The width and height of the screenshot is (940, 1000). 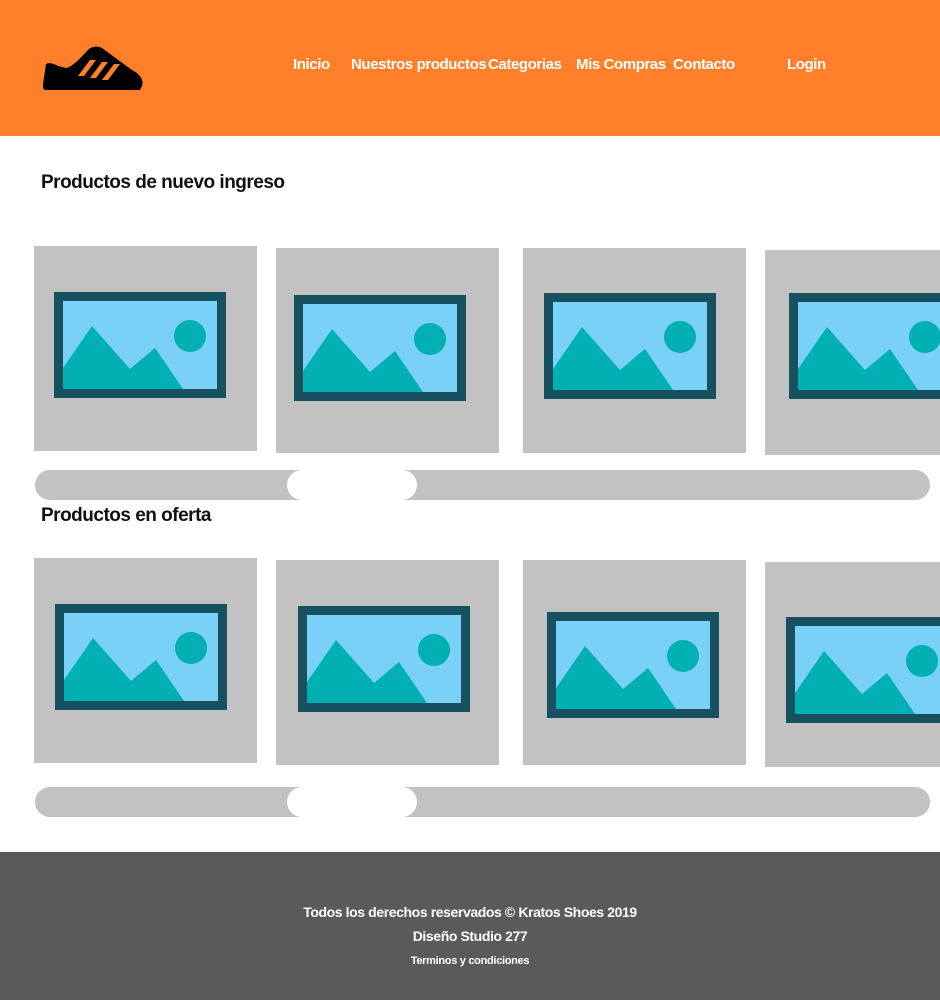 I want to click on footer-terms-link: Terminos y condiciones, so click(x=470, y=961).